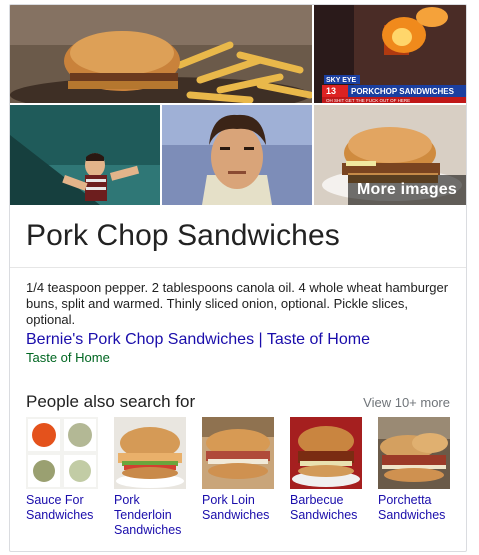 The width and height of the screenshot is (479, 555). Describe the element at coordinates (406, 402) in the screenshot. I see `view-more-link: View 10+ more` at that location.